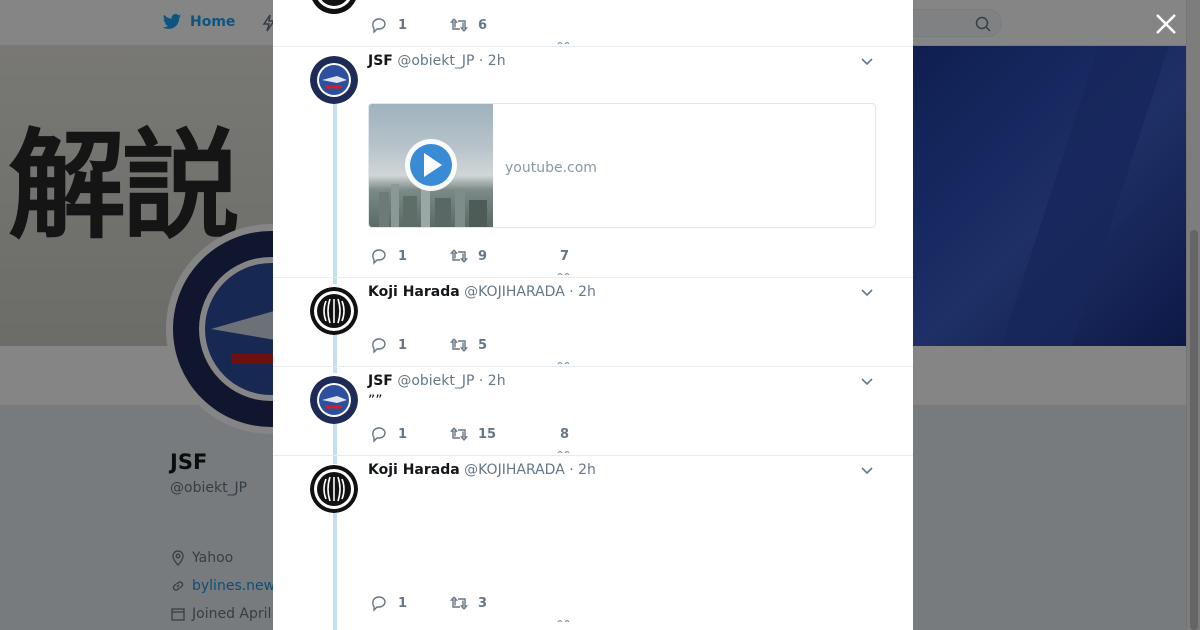 This screenshot has width=1200, height=630. What do you see at coordinates (487, 434) in the screenshot?
I see `retweet-count: 15` at bounding box center [487, 434].